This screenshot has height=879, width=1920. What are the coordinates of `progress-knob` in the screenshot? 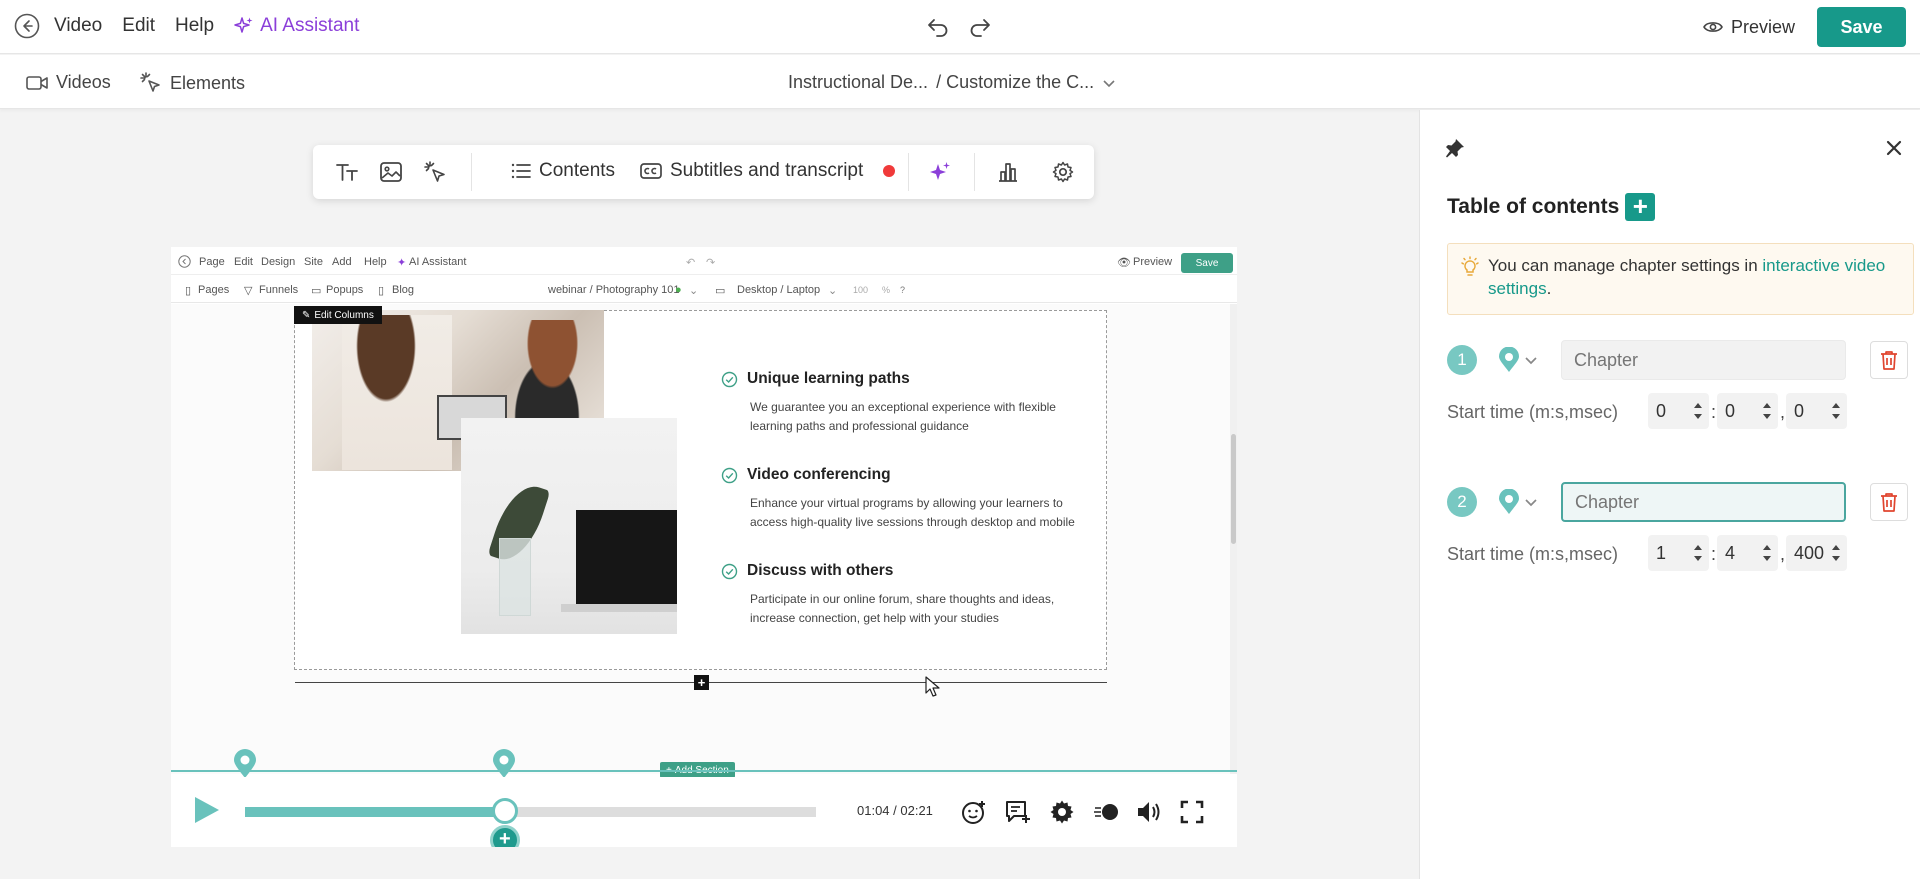 It's located at (504, 811).